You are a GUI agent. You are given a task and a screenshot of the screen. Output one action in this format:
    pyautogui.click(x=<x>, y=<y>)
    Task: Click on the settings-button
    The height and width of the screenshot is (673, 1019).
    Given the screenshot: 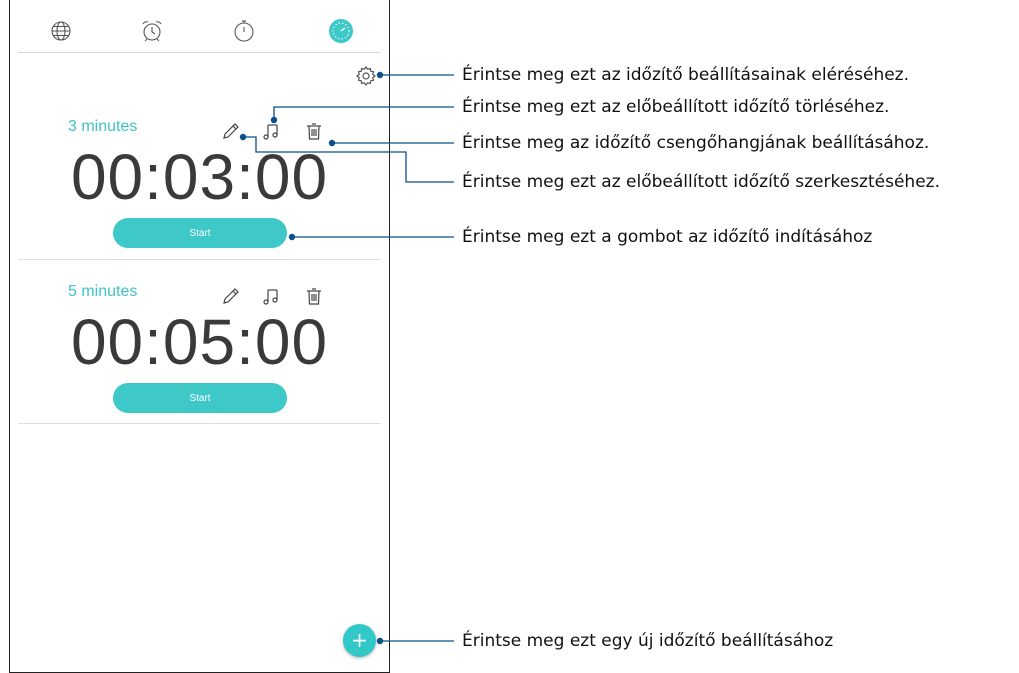 What is the action you would take?
    pyautogui.click(x=366, y=76)
    